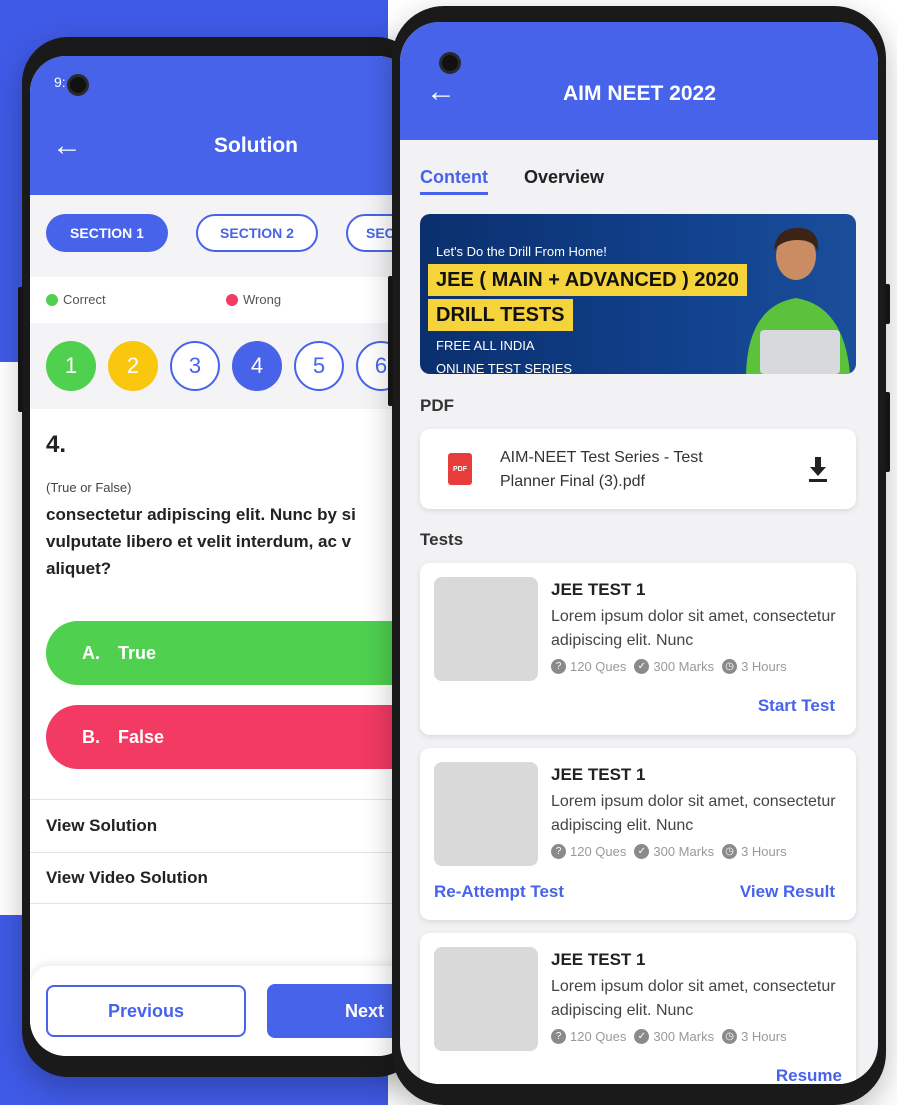 The image size is (897, 1105). I want to click on option-a-label: True, so click(137, 652).